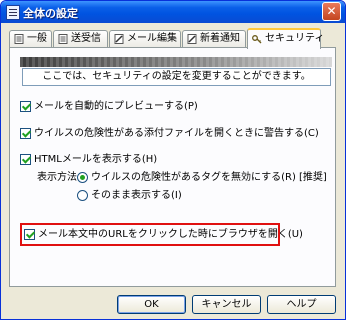 This screenshot has width=346, height=320. I want to click on tab-send-receive: 送受信, so click(80, 38).